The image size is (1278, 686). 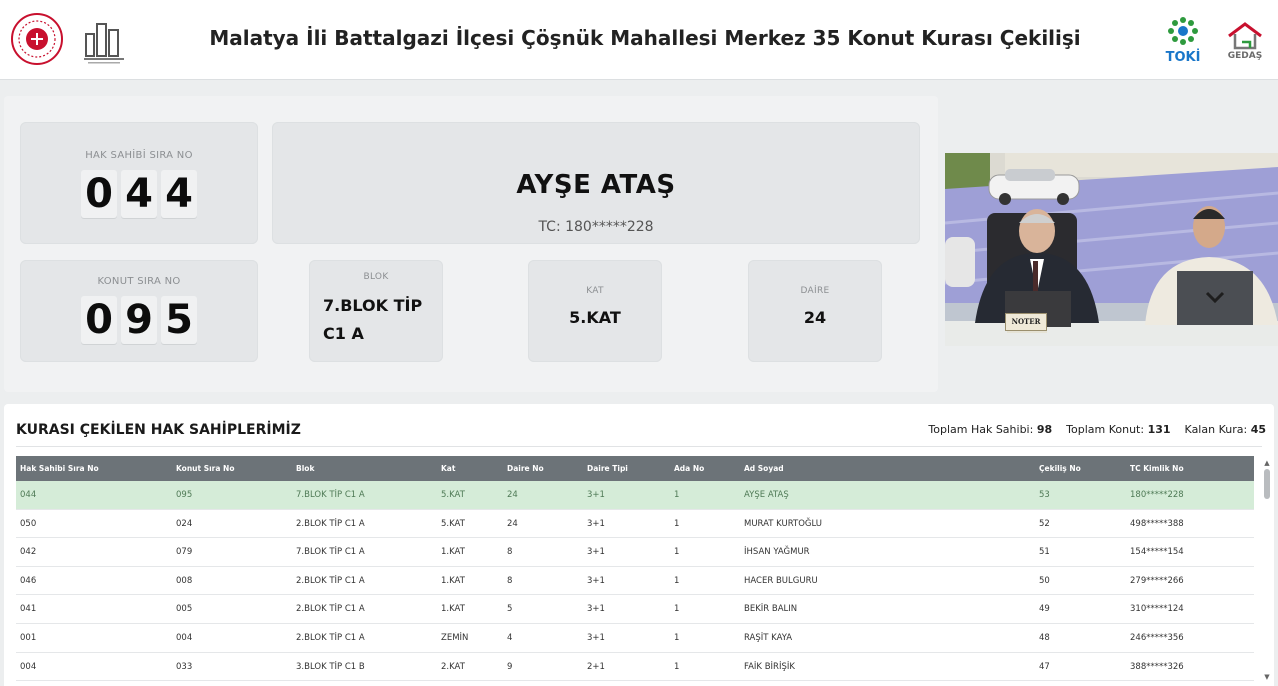 I want to click on col-tc: TC Kimlik No, so click(x=1157, y=468).